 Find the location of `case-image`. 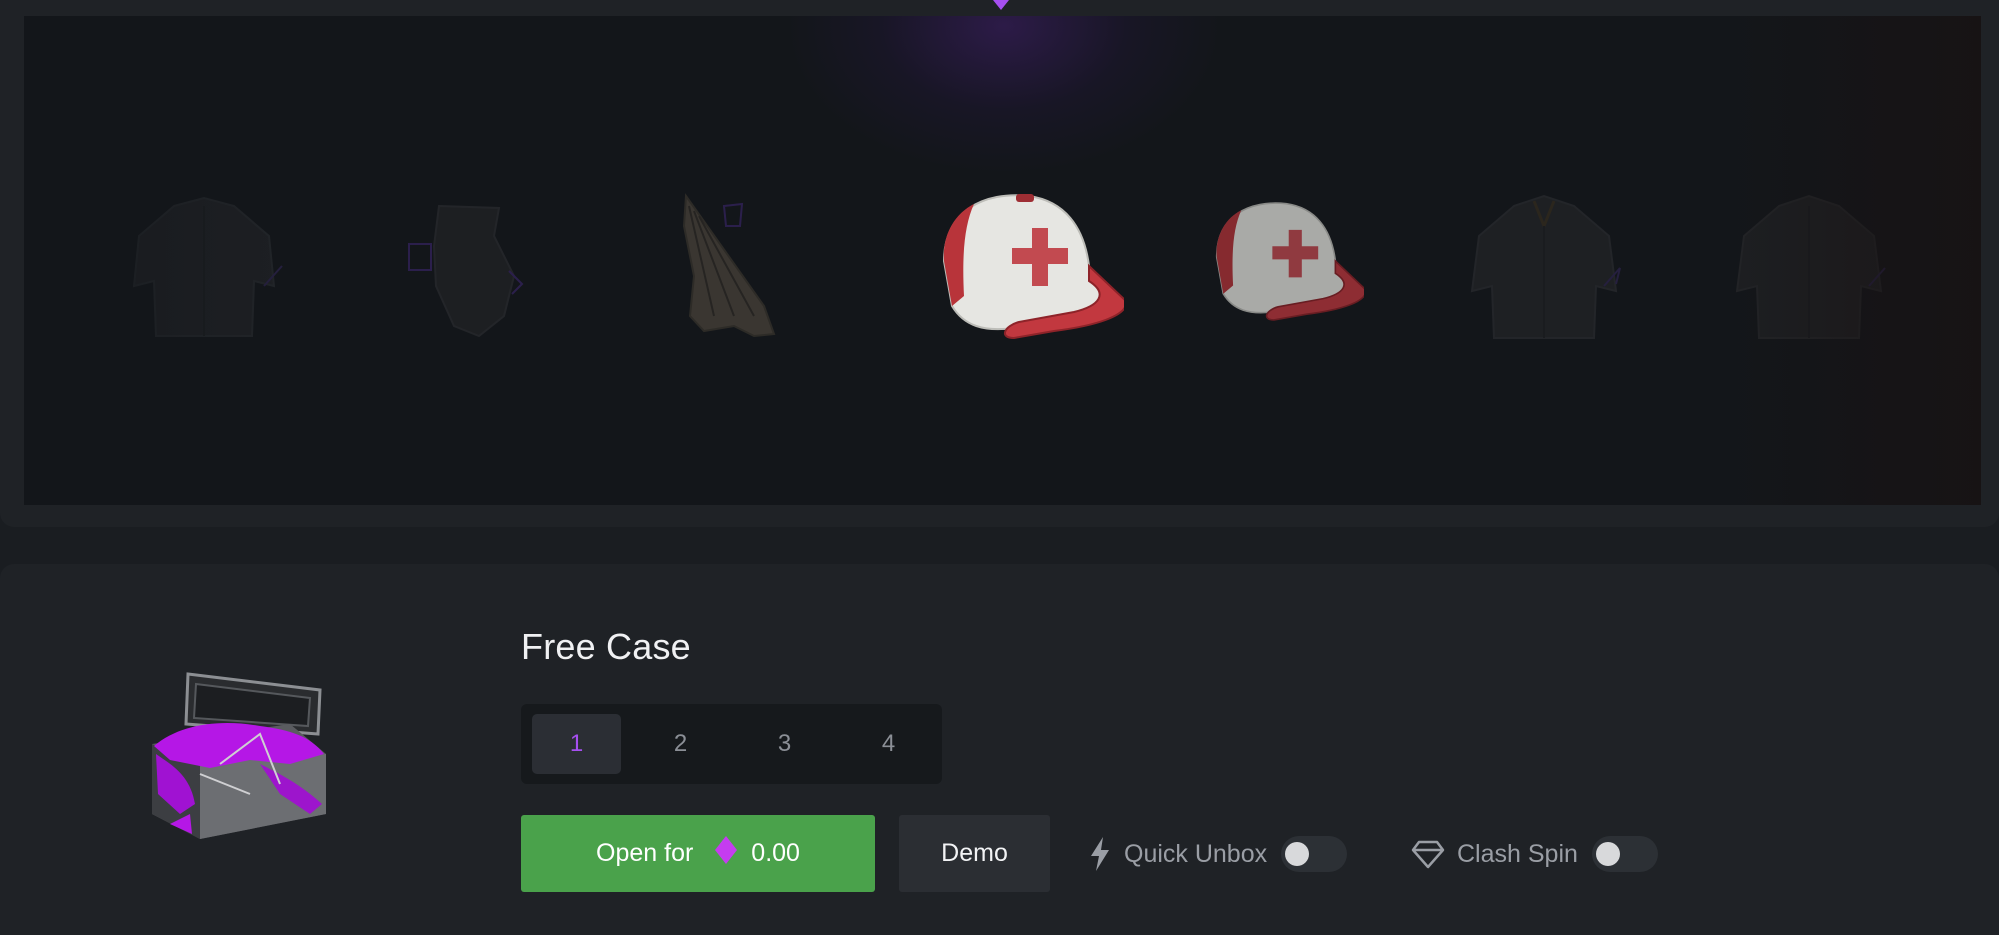

case-image is located at coordinates (240, 754).